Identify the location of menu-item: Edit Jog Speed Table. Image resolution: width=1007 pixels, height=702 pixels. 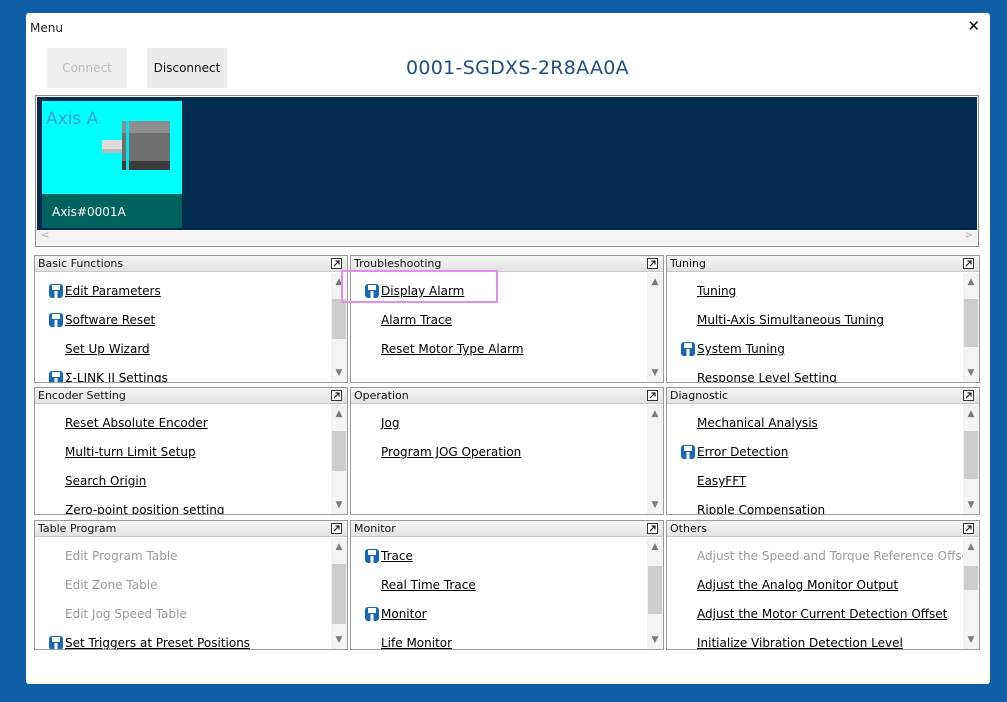
(117, 614).